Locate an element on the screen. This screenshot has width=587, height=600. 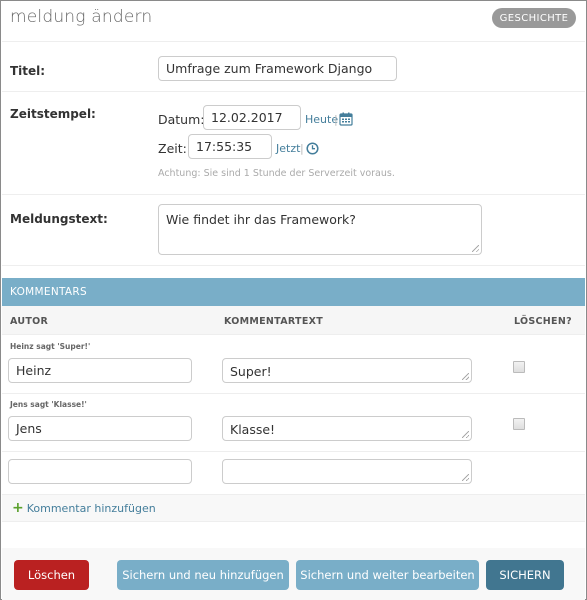
time-value: 17:55:35 is located at coordinates (224, 146).